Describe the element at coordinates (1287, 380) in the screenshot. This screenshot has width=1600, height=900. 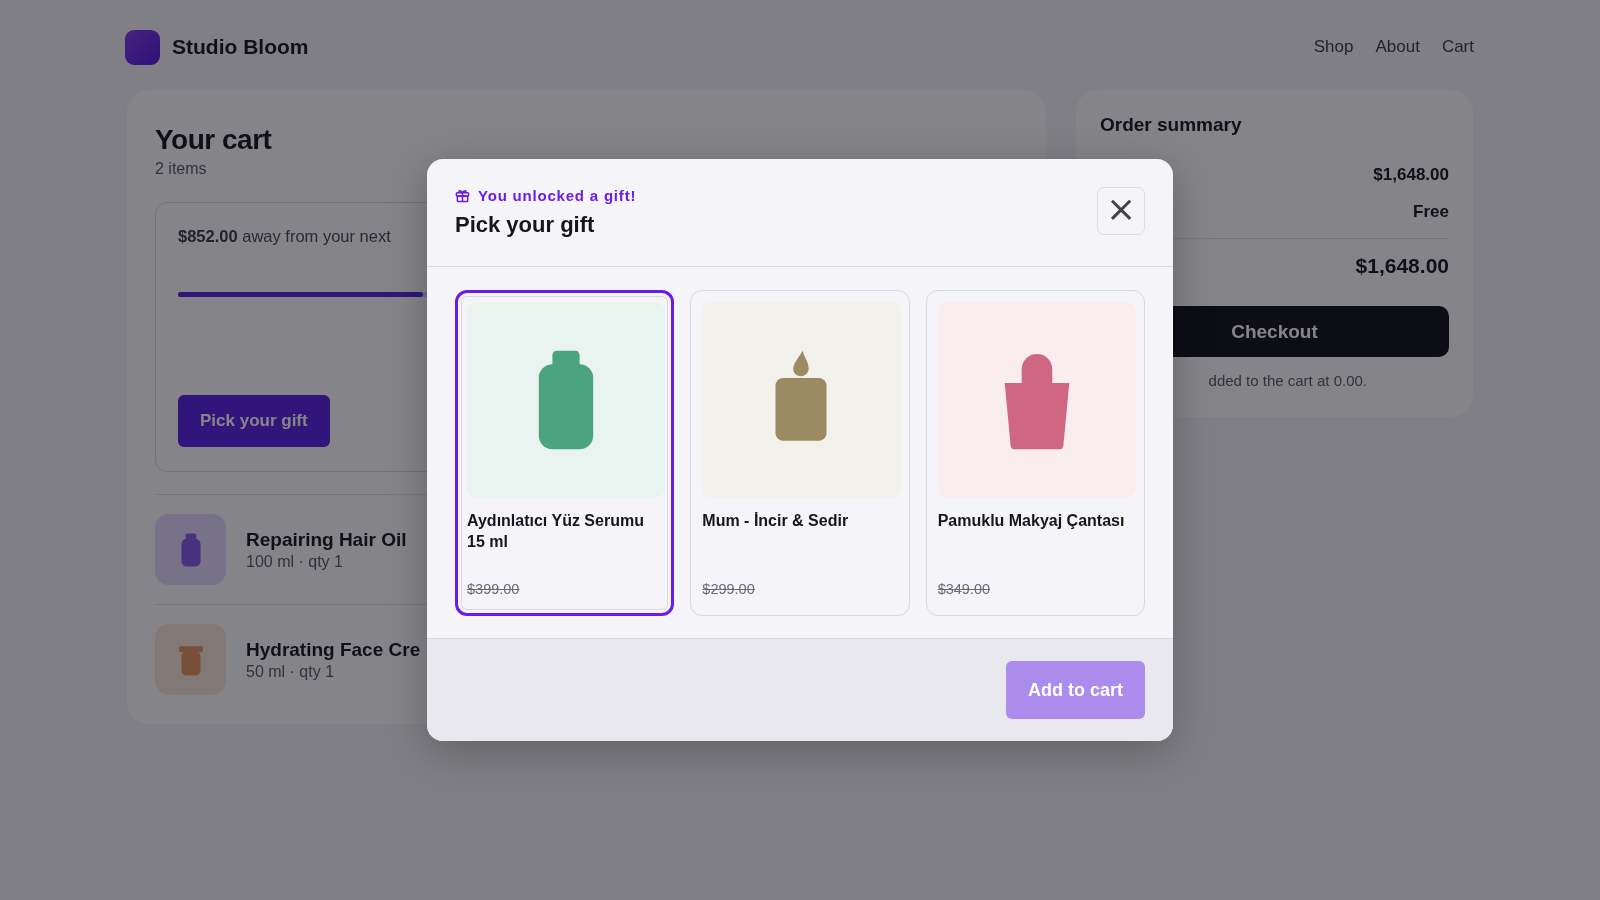
I see `summary-note: dded to the cart at 0.00.` at that location.